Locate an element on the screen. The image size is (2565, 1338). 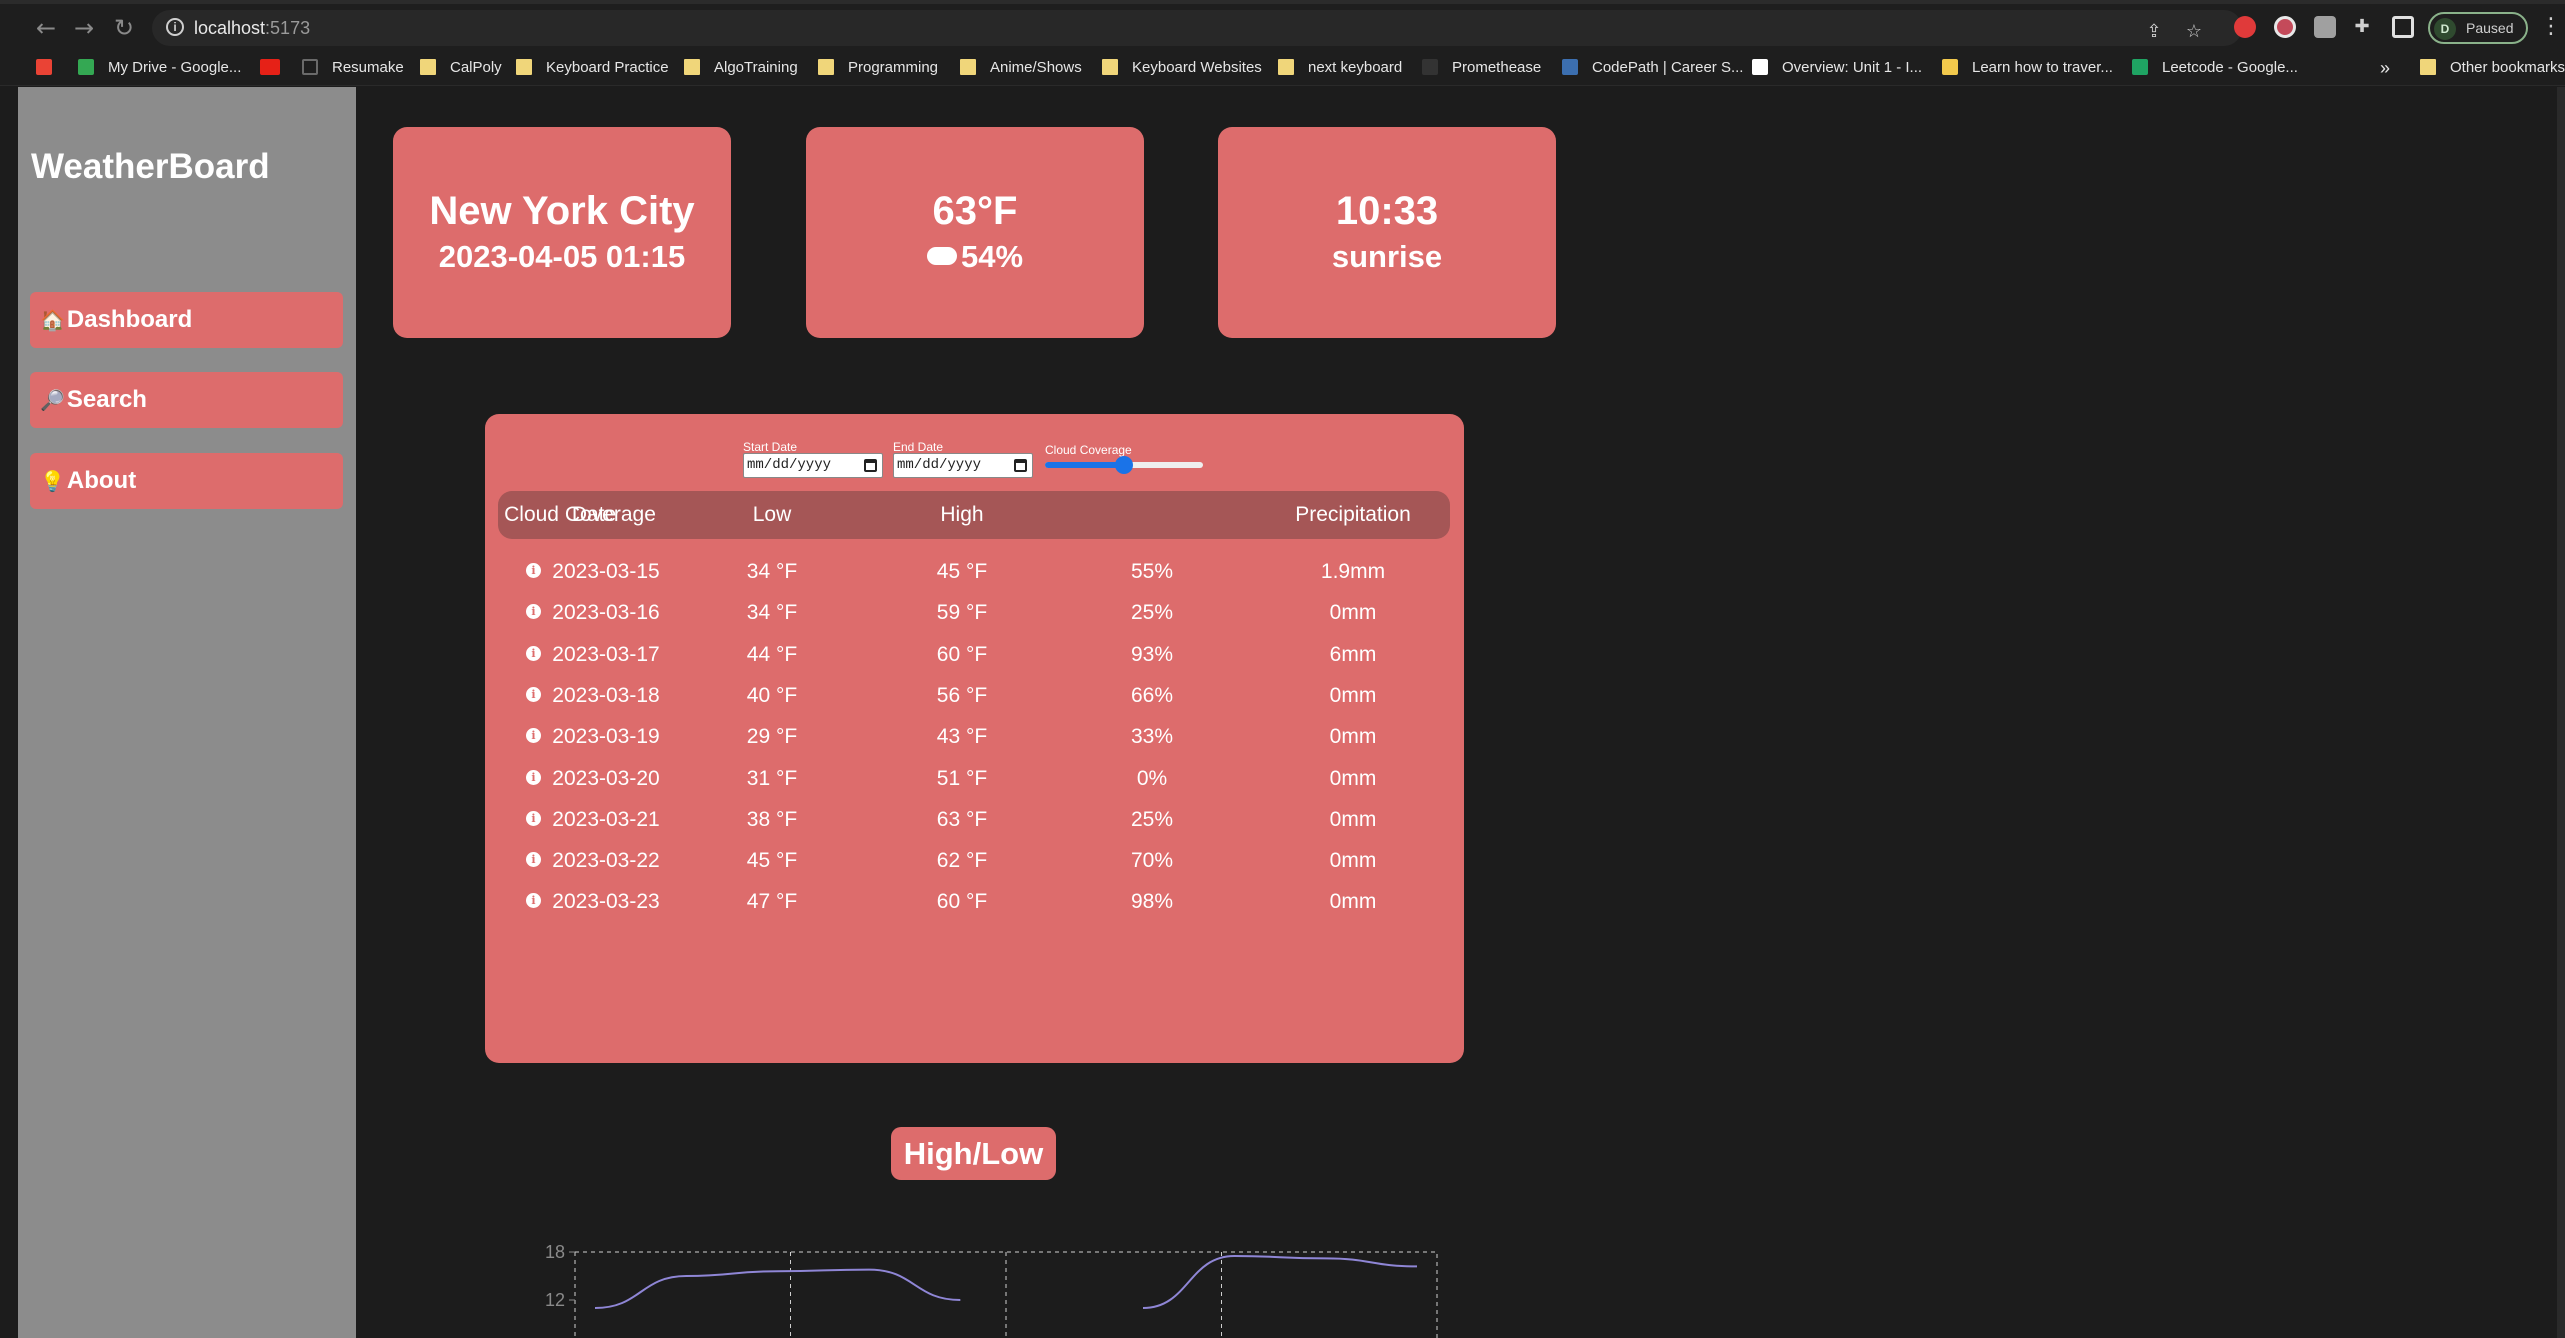
bookmark-anime-shows: Anime/Shows is located at coordinates (1021, 68).